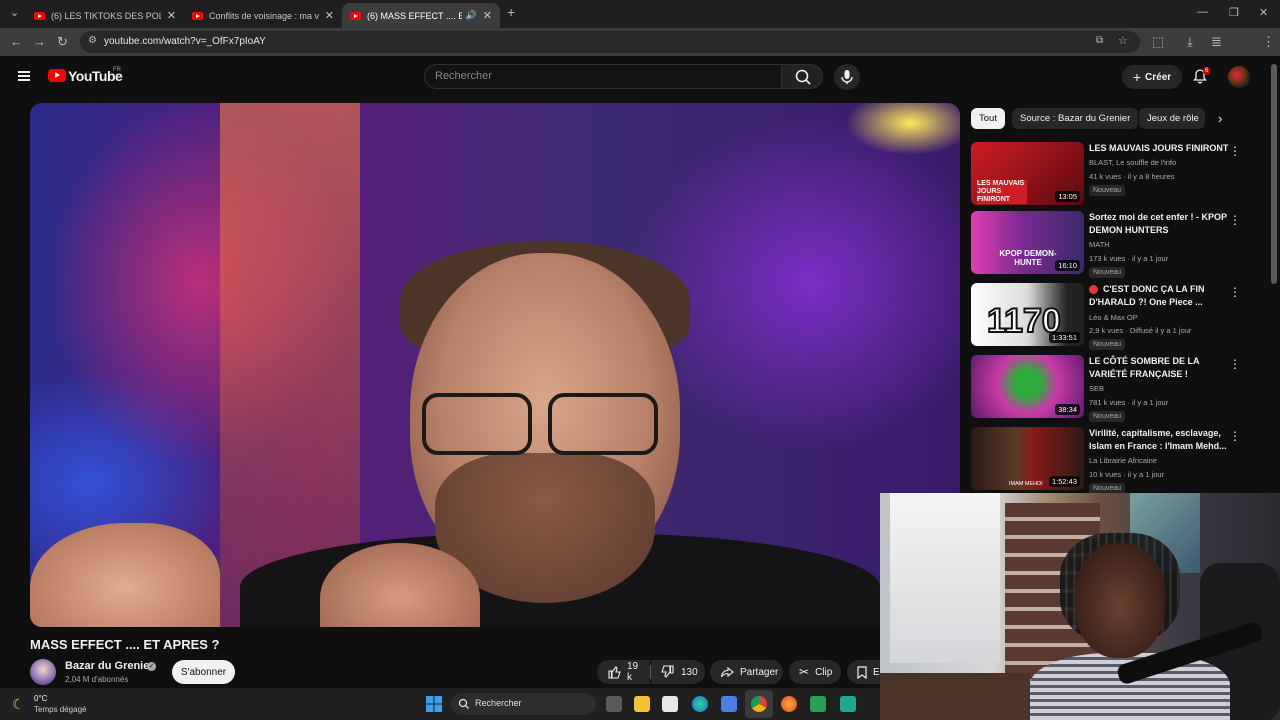 This screenshot has width=1280, height=720. I want to click on taskbar-app-icon, so click(848, 704).